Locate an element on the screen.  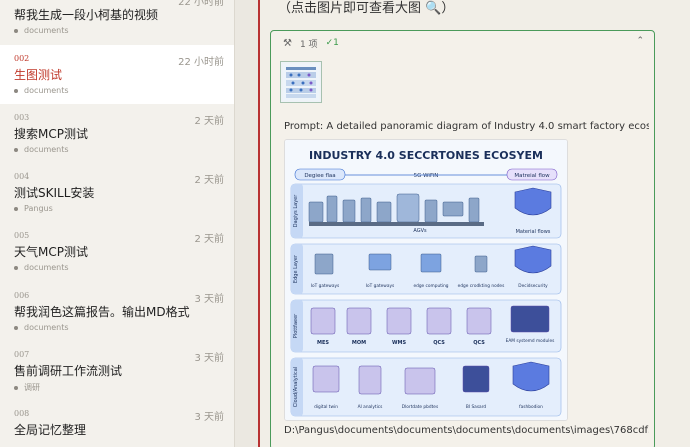
row-item-label: edge computing is located at coordinates (430, 286).